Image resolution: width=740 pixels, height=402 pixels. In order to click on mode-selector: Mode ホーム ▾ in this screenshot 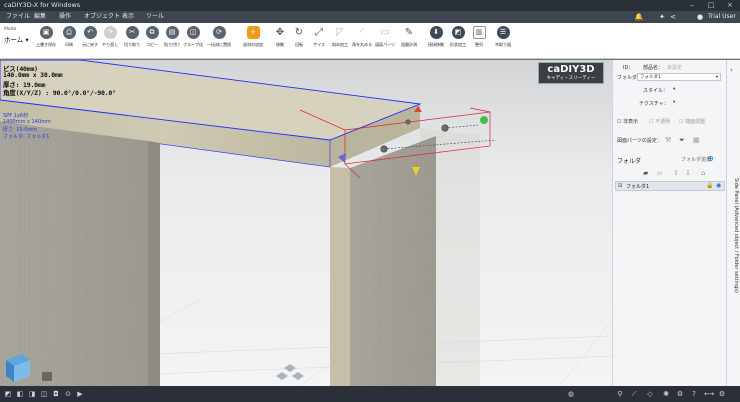, I will do `click(17, 39)`.